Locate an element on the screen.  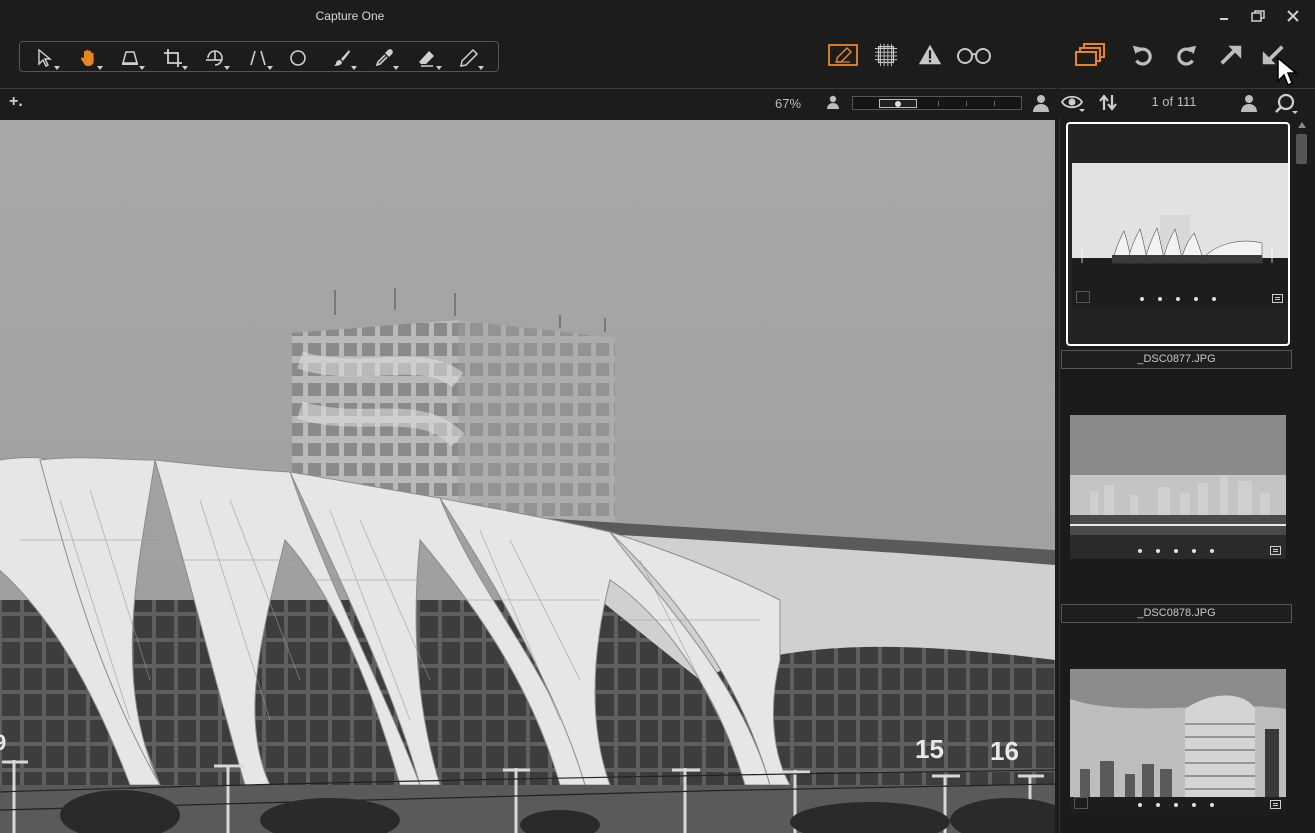
undo-icon is located at coordinates (1142, 55).